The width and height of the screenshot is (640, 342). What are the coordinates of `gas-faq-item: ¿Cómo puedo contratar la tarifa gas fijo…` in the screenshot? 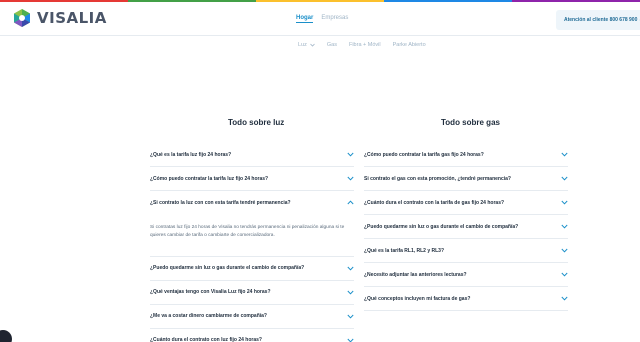 It's located at (466, 155).